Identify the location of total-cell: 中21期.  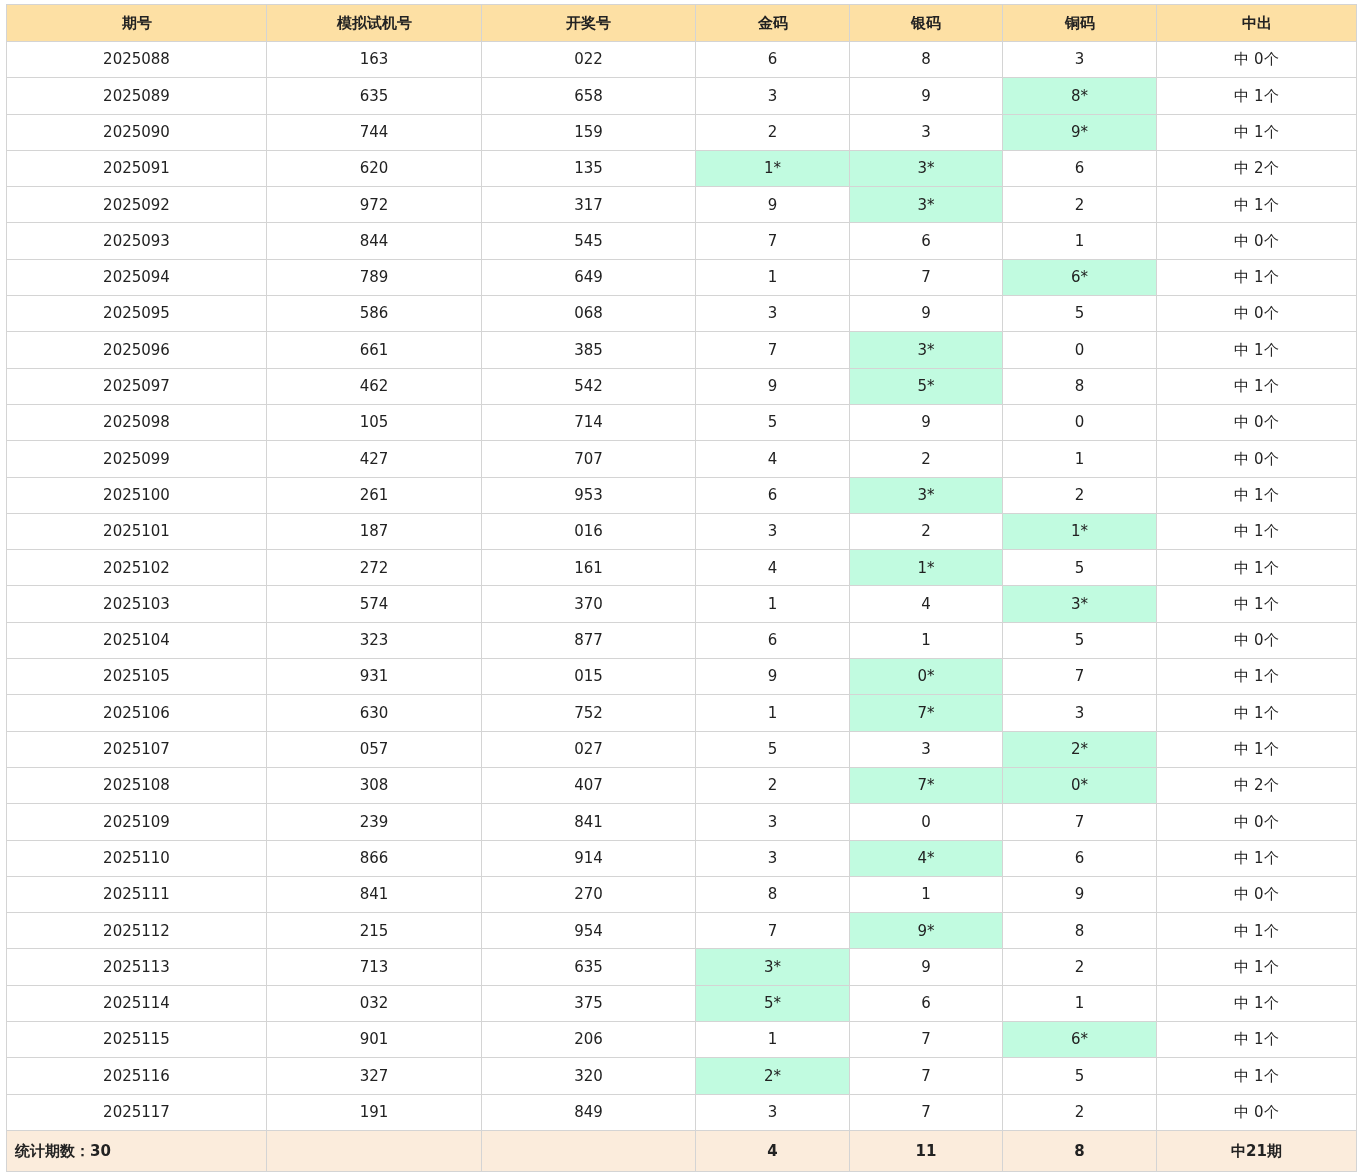
(1256, 1151).